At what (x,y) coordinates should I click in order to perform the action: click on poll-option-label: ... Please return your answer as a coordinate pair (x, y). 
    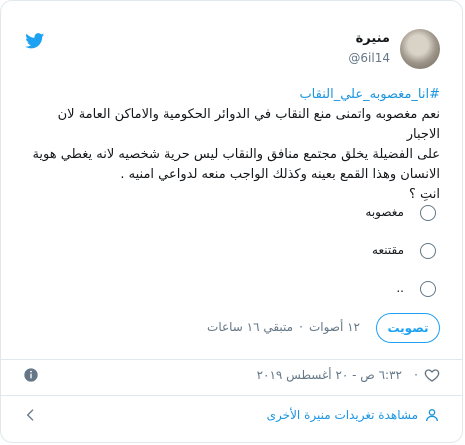
    Looking at the image, I should click on (400, 288).